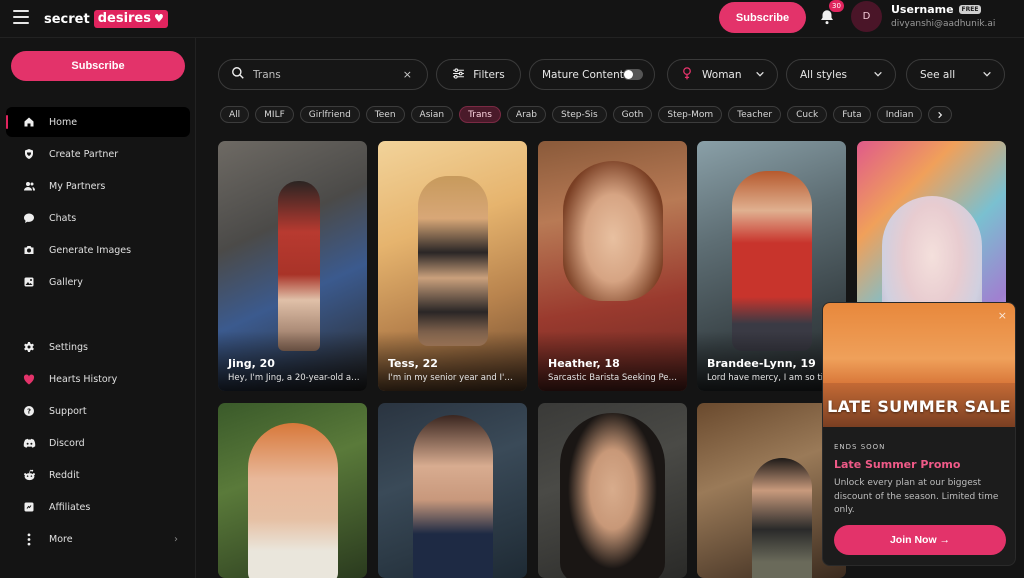 The width and height of the screenshot is (1024, 578). I want to click on chip-all: All, so click(235, 114).